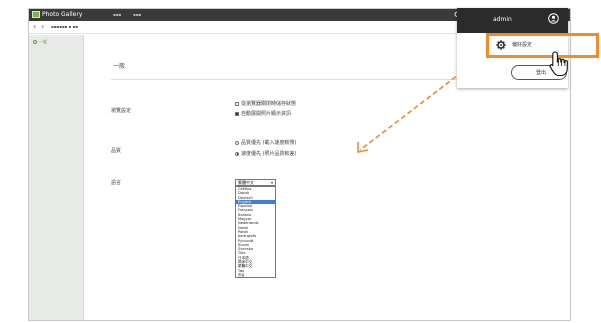 The width and height of the screenshot is (601, 323). What do you see at coordinates (502, 19) in the screenshot?
I see `username-label: admin` at bounding box center [502, 19].